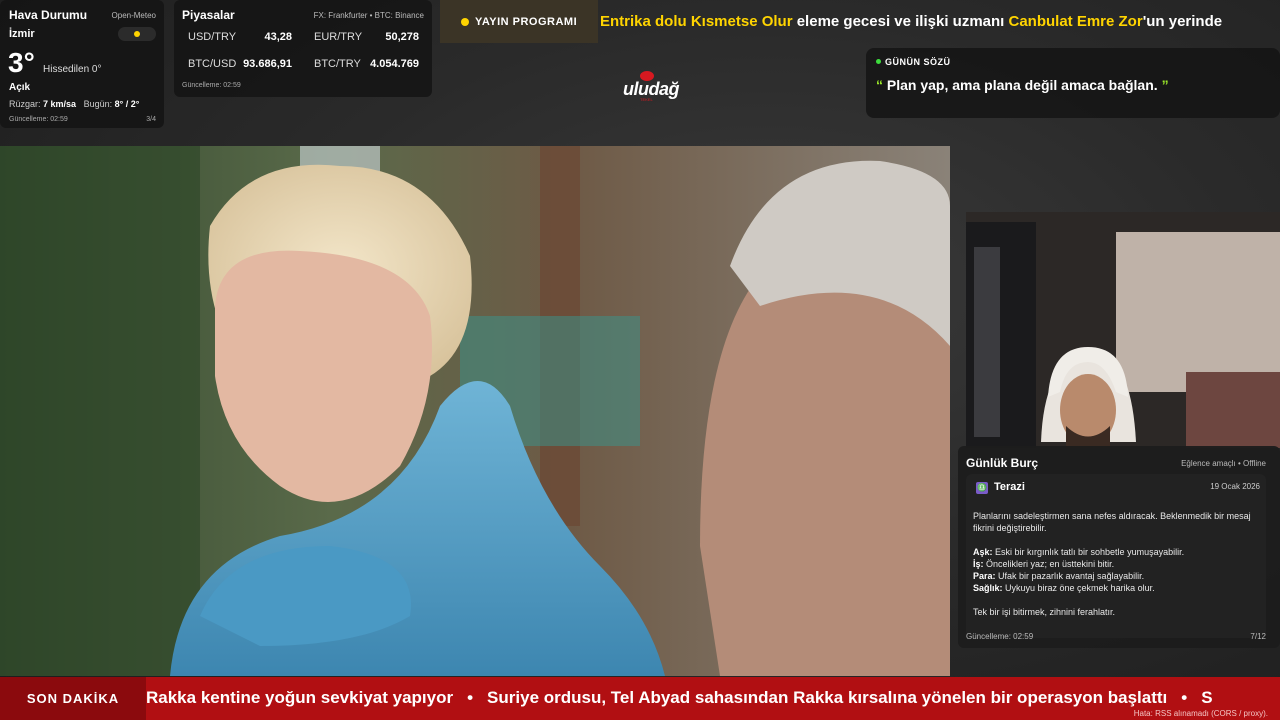 The image size is (1280, 720). I want to click on program-text-part: eleme gecesi ve ilişki uzmanı, so click(900, 21).